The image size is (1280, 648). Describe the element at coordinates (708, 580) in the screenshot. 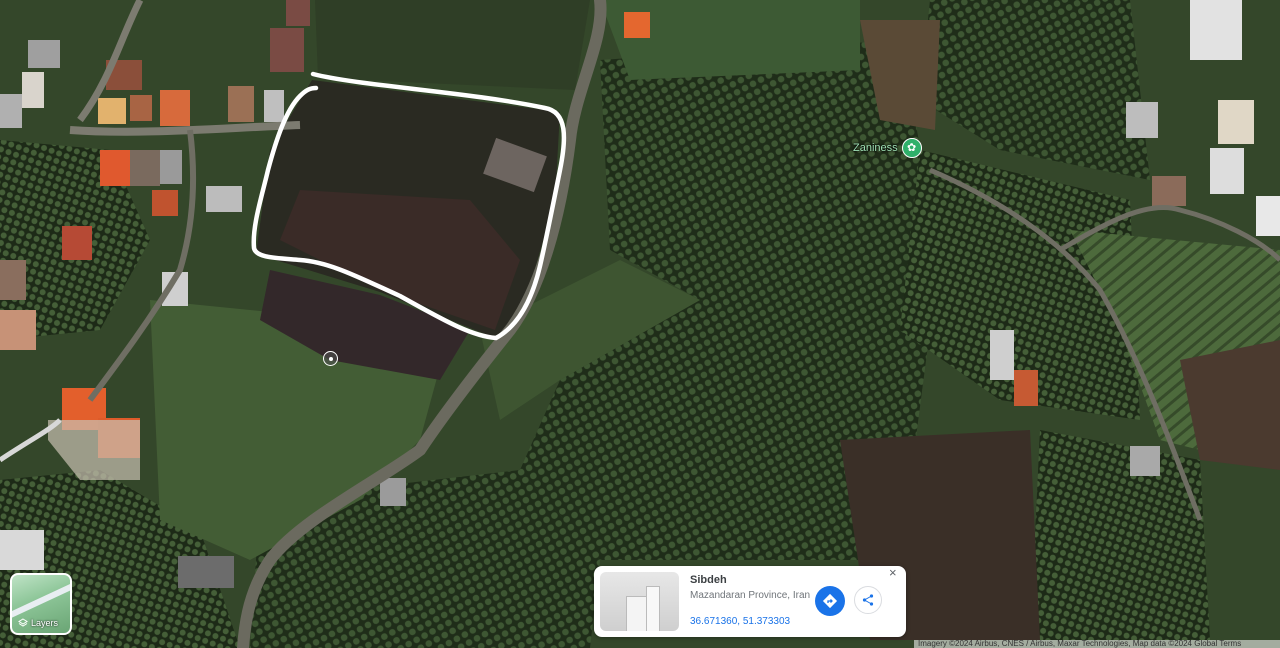

I see `place-title: Sibdeh` at that location.